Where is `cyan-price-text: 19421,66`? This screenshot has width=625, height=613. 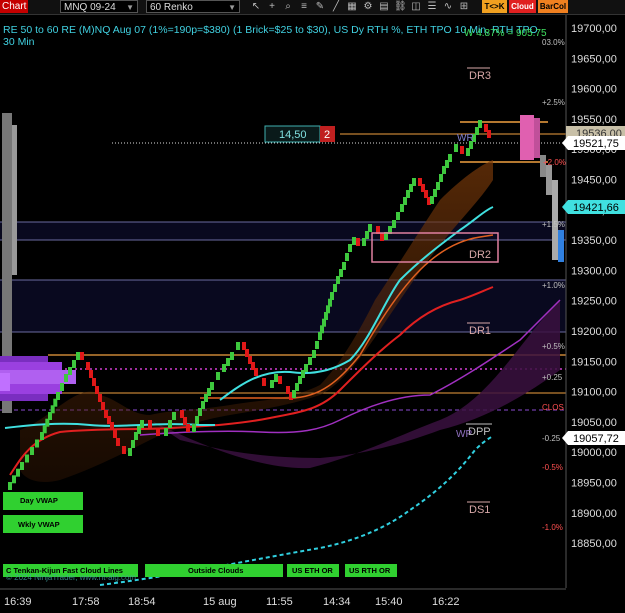 cyan-price-text: 19421,66 is located at coordinates (596, 208).